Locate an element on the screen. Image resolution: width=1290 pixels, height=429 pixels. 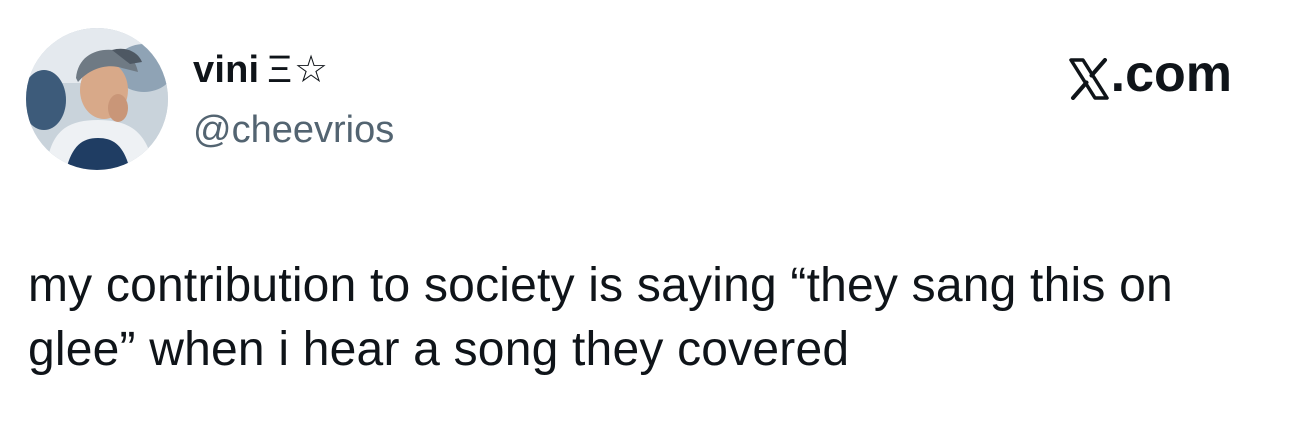
avatar is located at coordinates (97, 99).